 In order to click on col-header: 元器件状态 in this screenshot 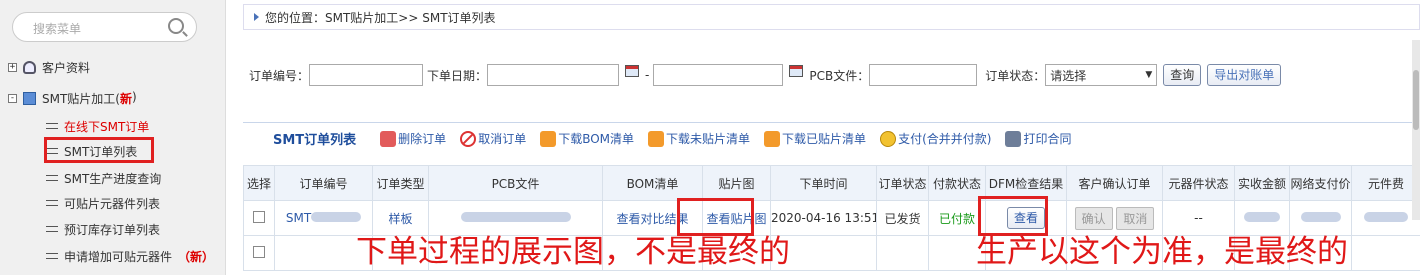, I will do `click(1198, 183)`.